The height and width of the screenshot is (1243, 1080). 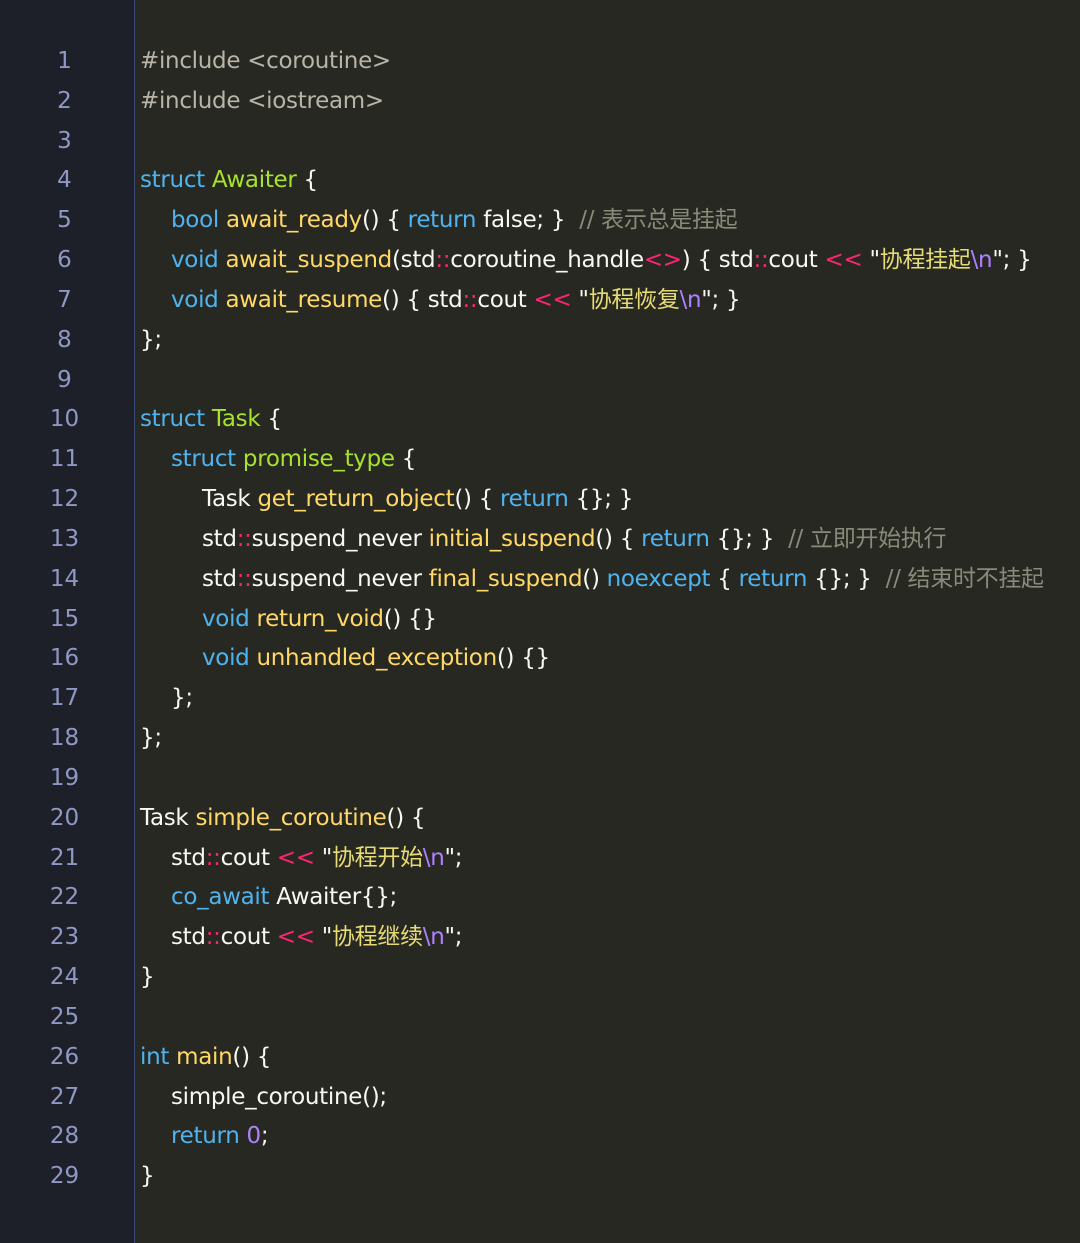 What do you see at coordinates (293, 220) in the screenshot?
I see `function-name: await_ready` at bounding box center [293, 220].